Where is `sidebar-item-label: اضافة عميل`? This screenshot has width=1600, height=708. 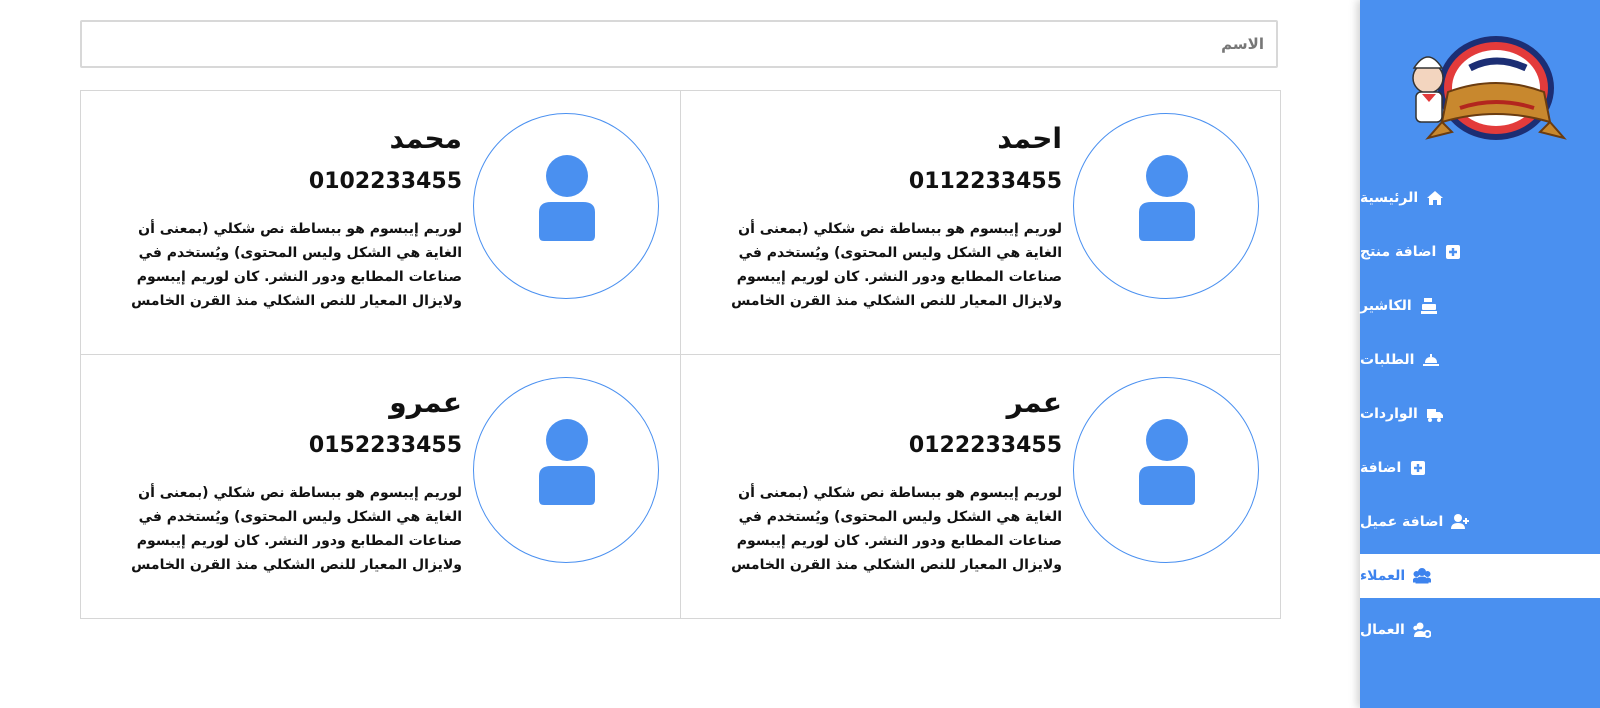 sidebar-item-label: اضافة عميل is located at coordinates (1402, 522).